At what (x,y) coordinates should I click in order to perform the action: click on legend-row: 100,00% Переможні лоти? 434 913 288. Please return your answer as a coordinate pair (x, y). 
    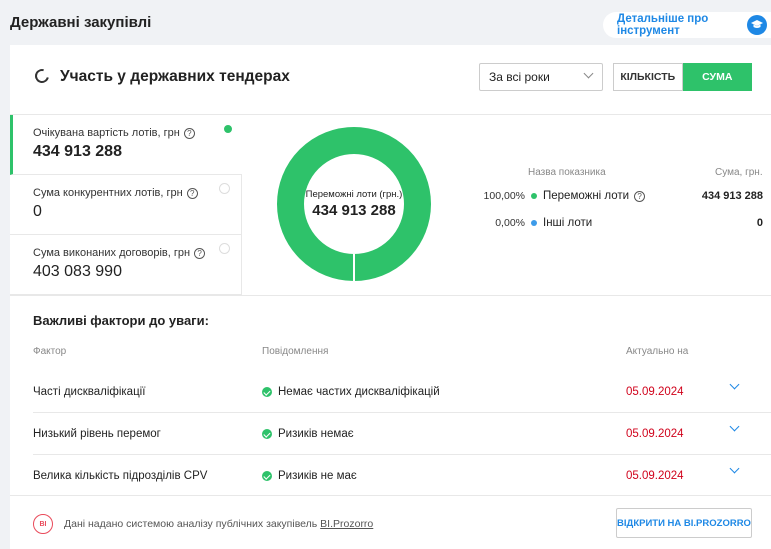
    Looking at the image, I should click on (625, 196).